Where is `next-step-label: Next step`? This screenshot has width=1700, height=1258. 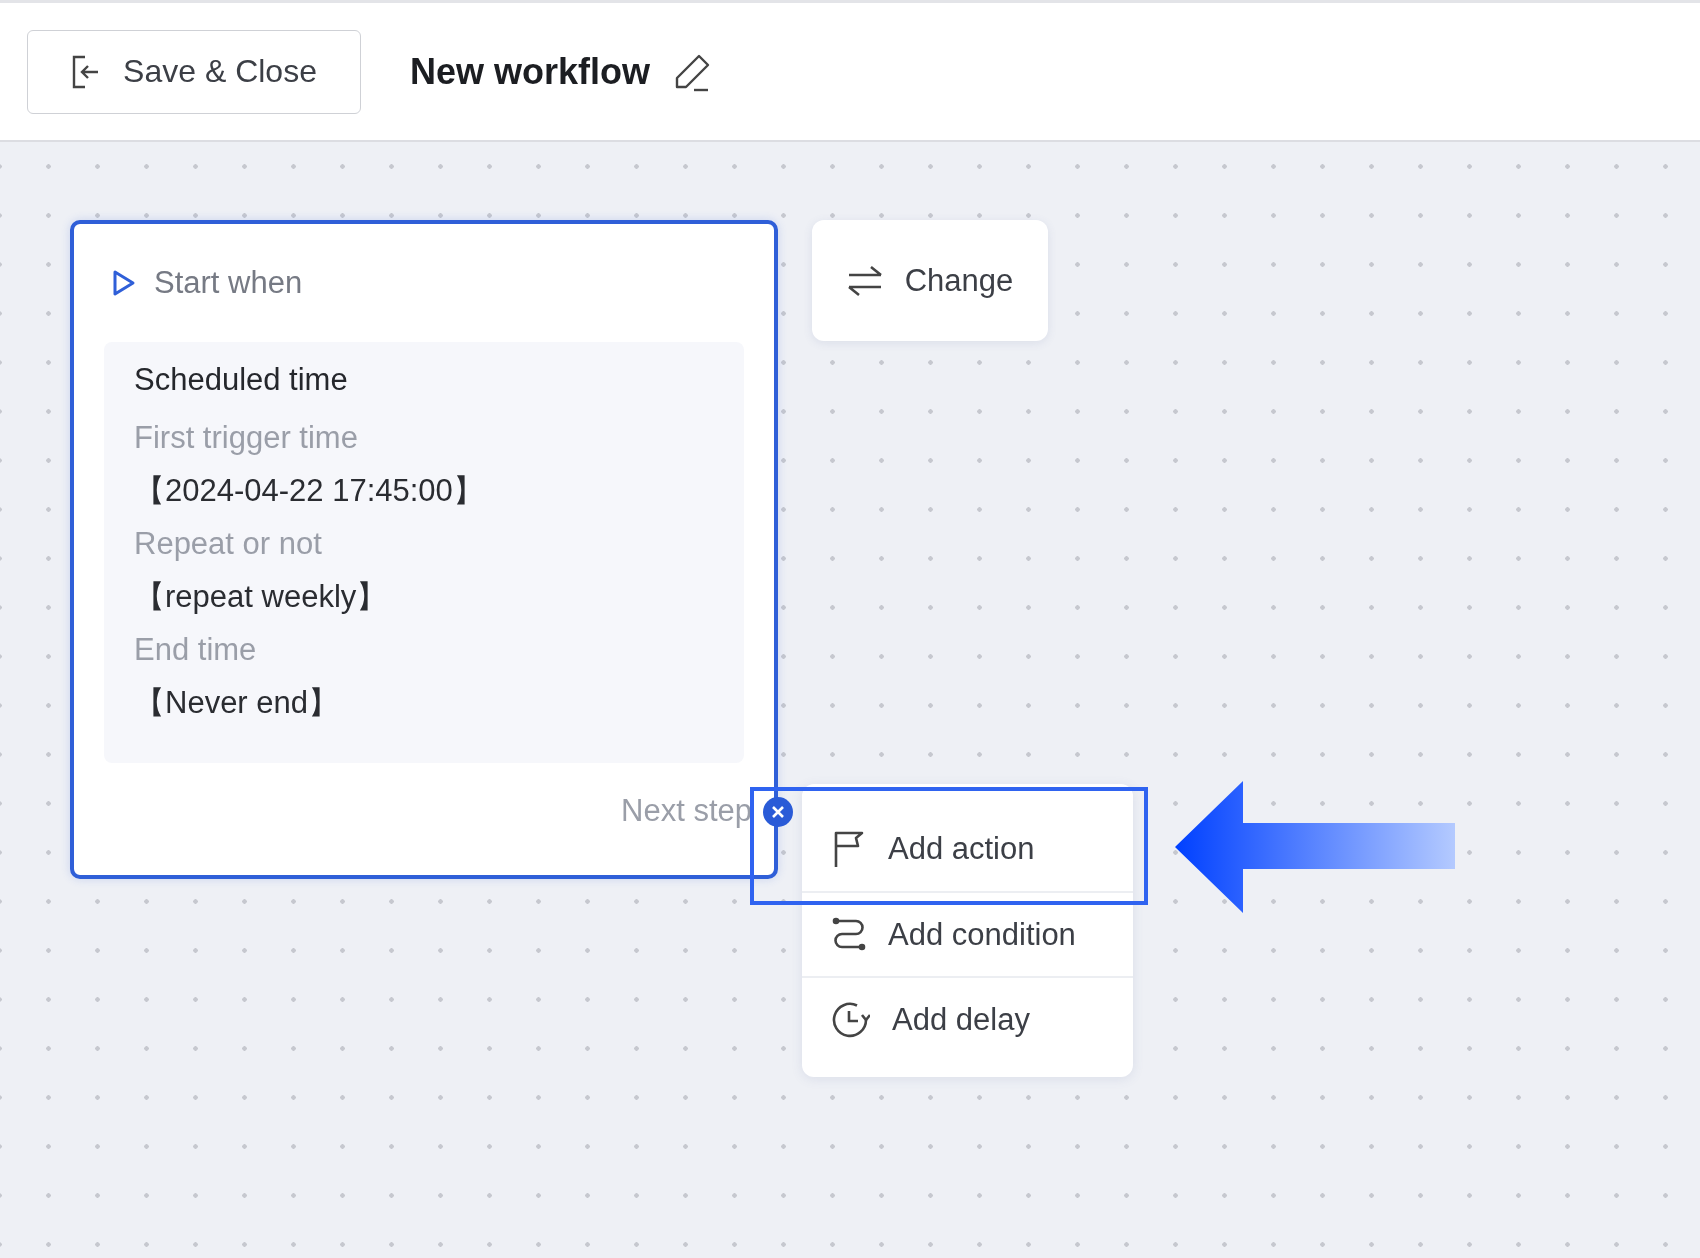
next-step-label: Next step is located at coordinates (686, 811).